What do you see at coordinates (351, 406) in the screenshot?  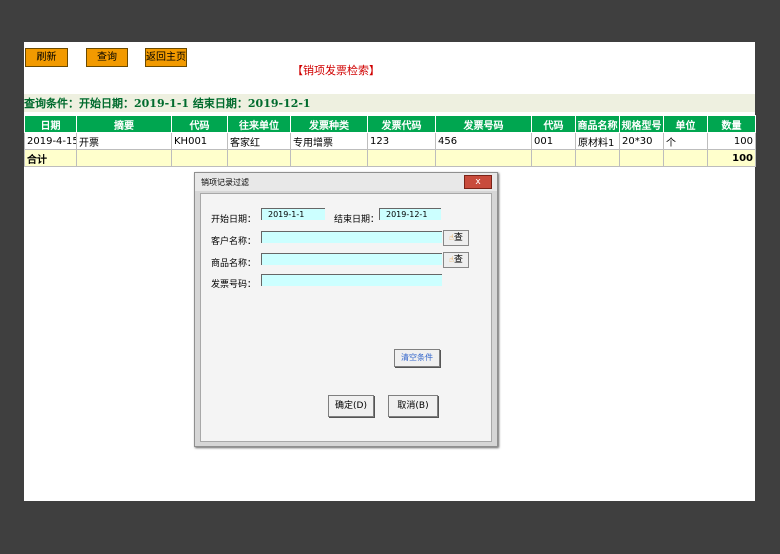 I see `ok-button: 确定(D)` at bounding box center [351, 406].